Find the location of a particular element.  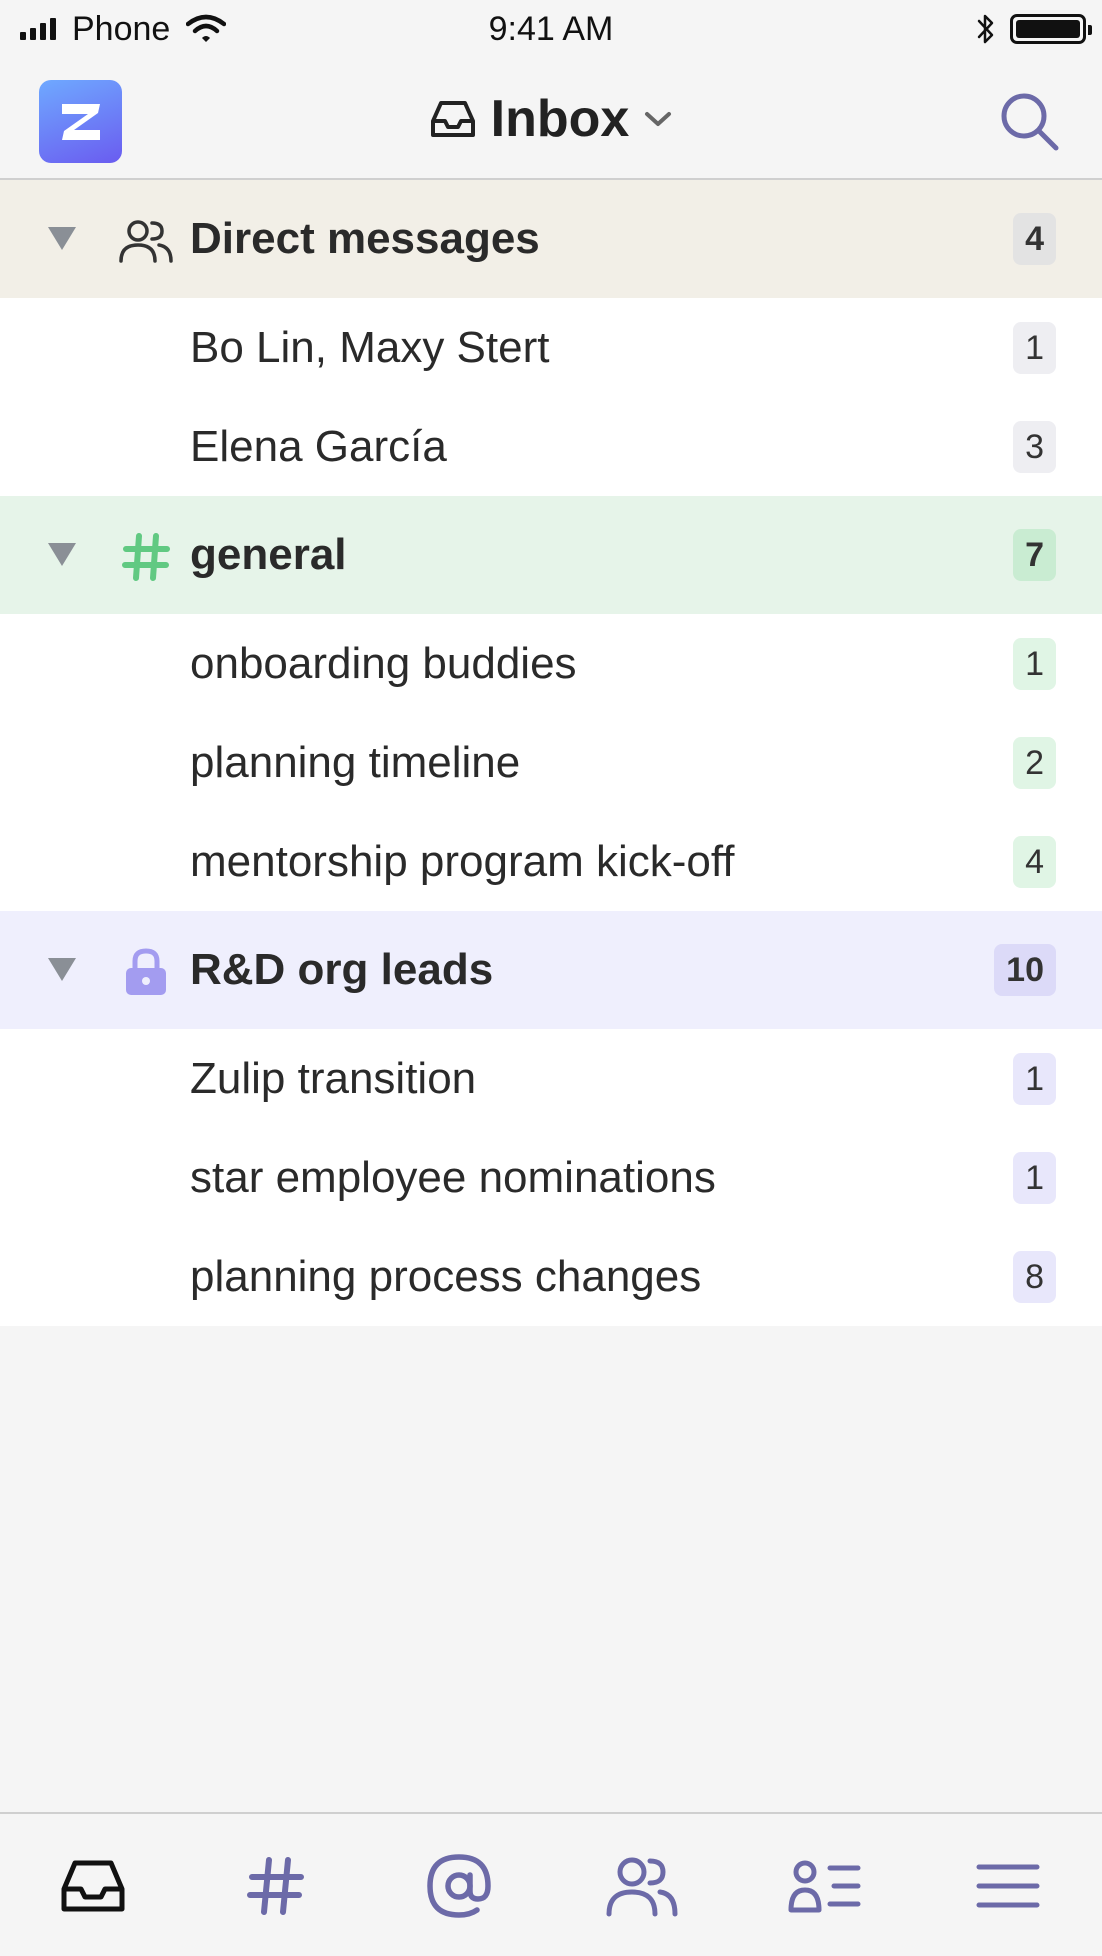

search-icon is located at coordinates (1030, 122).